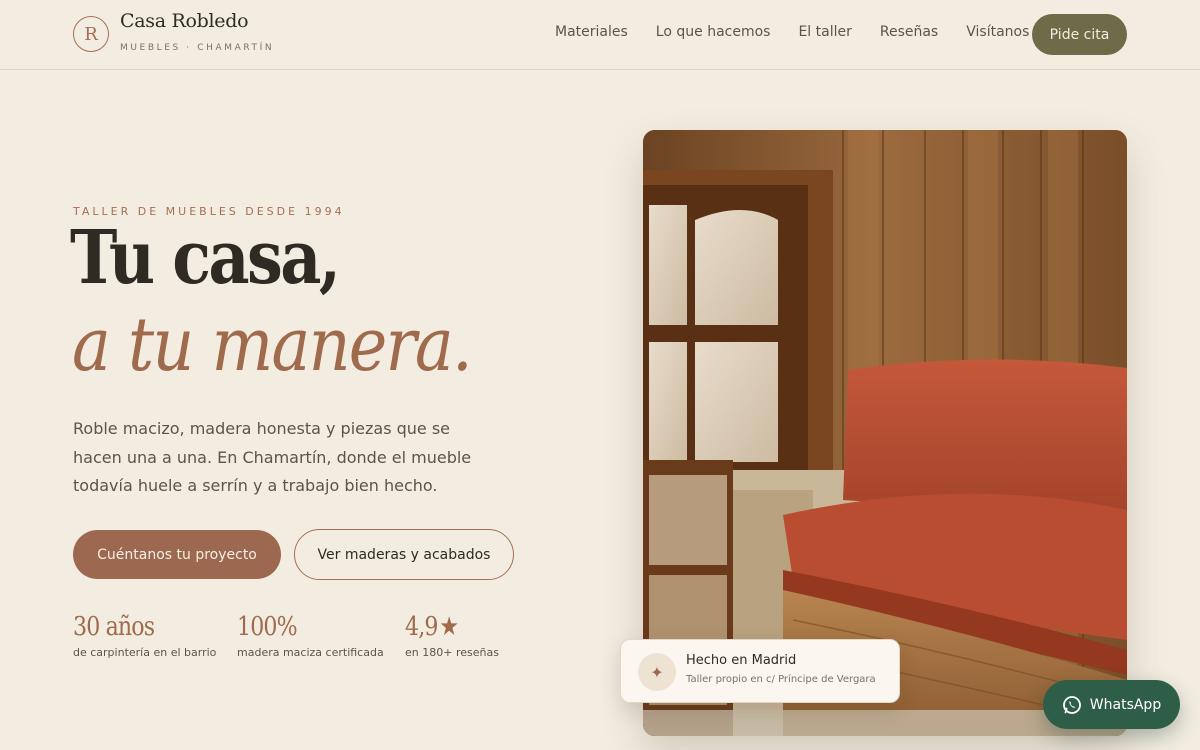 Image resolution: width=1200 pixels, height=750 pixels. What do you see at coordinates (997, 32) in the screenshot?
I see `nav-visitanos: Visítanos` at bounding box center [997, 32].